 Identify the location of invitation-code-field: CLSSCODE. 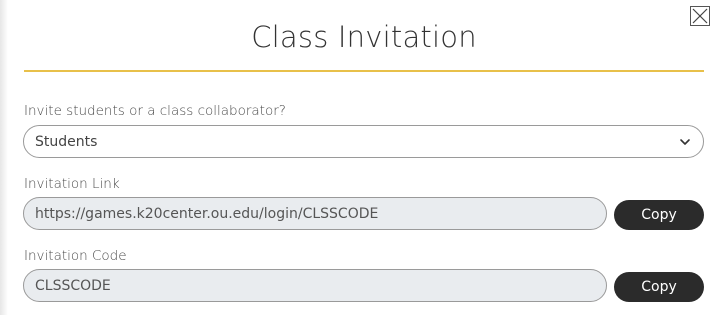
(315, 285).